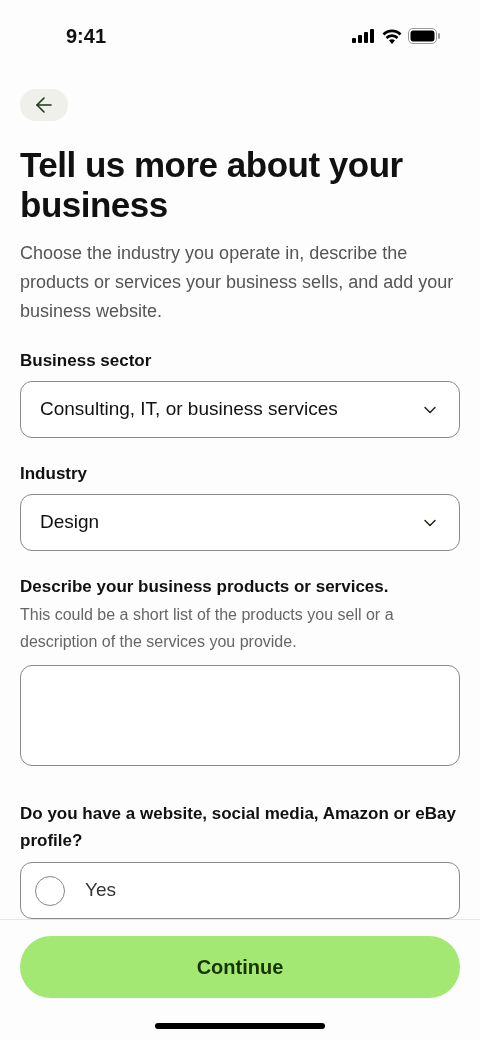 This screenshot has width=480, height=1039. What do you see at coordinates (240, 967) in the screenshot?
I see `continue-button: Continue` at bounding box center [240, 967].